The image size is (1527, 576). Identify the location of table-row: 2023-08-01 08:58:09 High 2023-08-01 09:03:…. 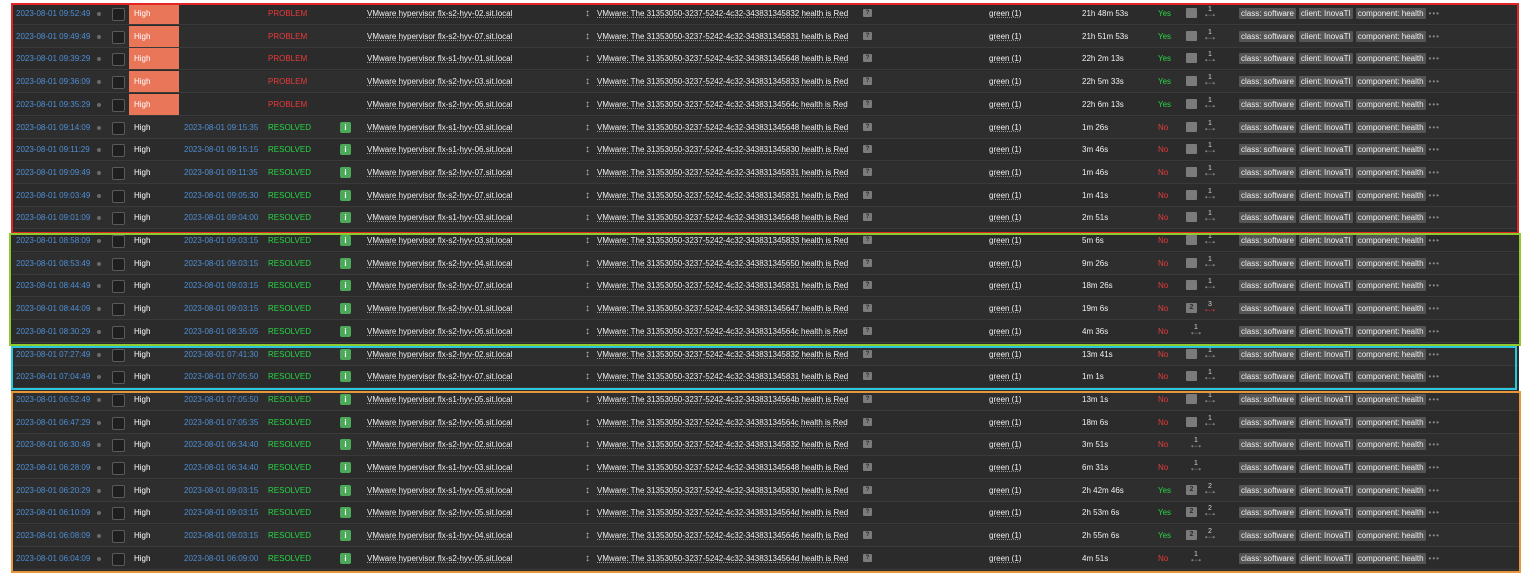
(765, 241).